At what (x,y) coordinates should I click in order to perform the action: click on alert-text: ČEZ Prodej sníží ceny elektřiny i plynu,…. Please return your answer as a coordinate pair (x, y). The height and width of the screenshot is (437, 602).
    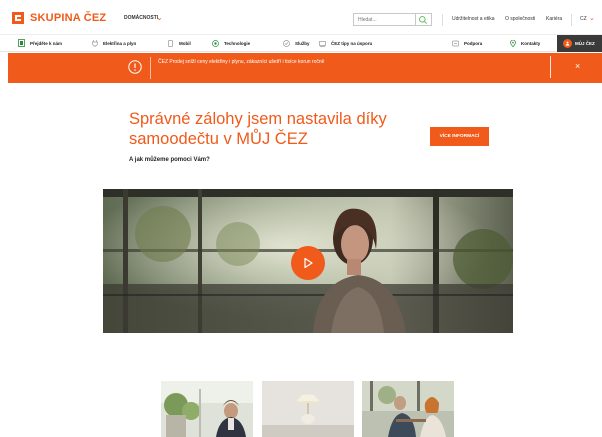
    Looking at the image, I should click on (265, 63).